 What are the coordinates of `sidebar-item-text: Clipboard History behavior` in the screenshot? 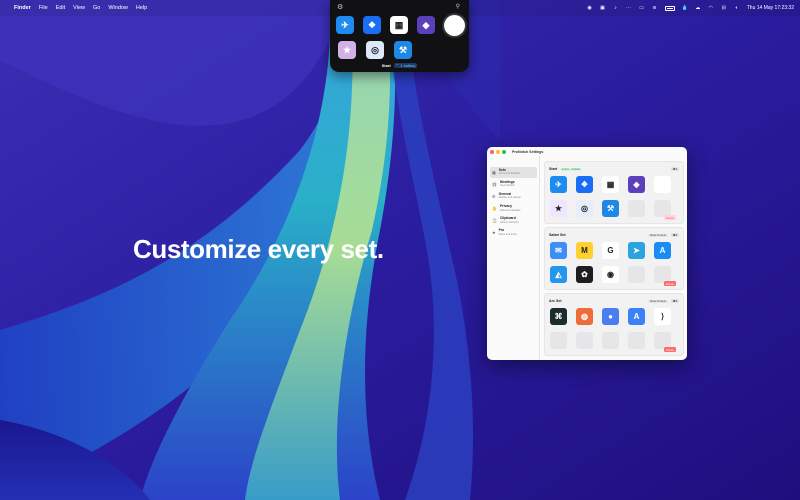 It's located at (509, 220).